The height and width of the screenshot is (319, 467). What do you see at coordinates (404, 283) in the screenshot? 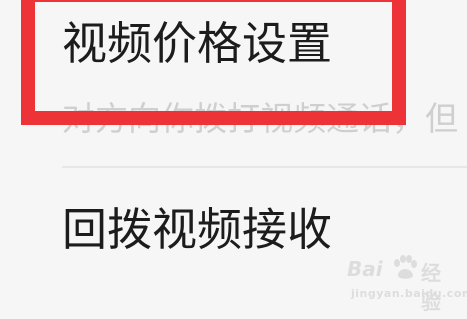
I see `baidu-jingyan-watermark: Bai 经验 jingyan.baidu.com` at bounding box center [404, 283].